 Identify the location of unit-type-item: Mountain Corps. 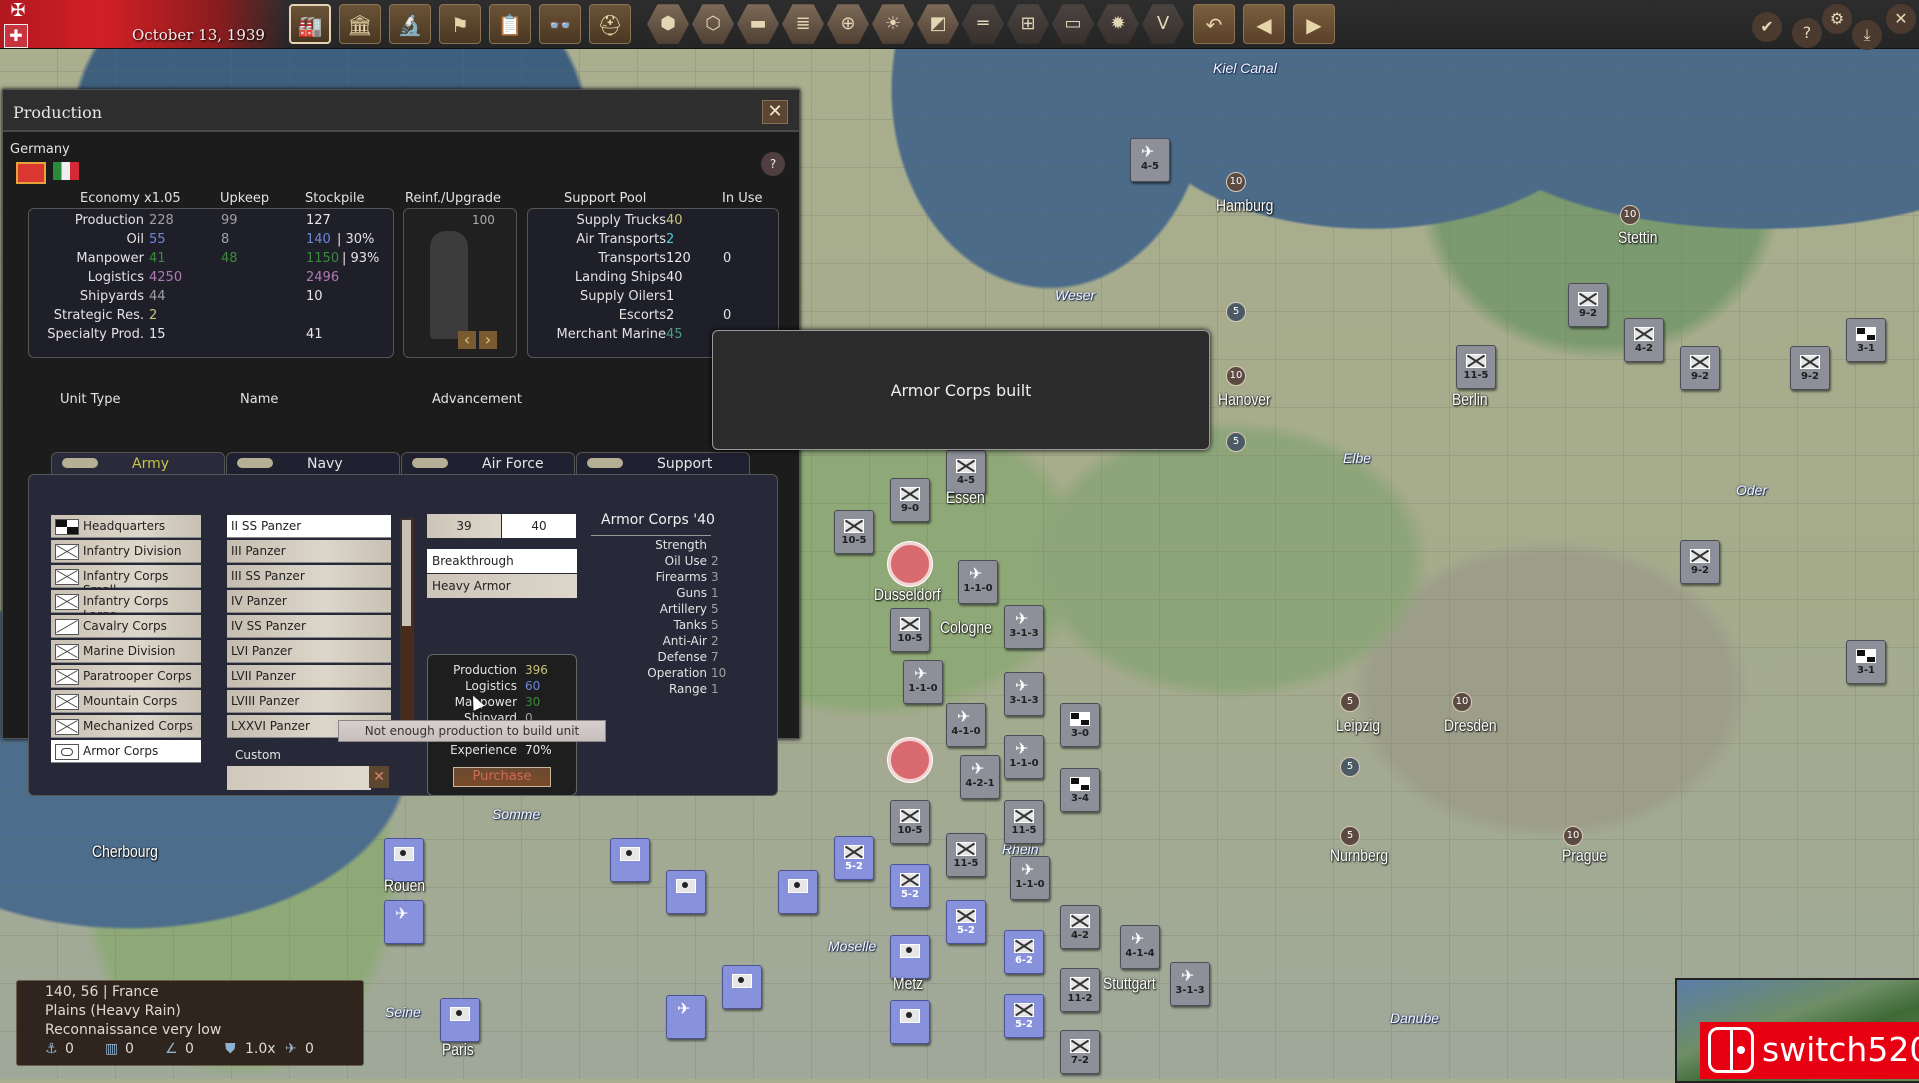
(126, 701).